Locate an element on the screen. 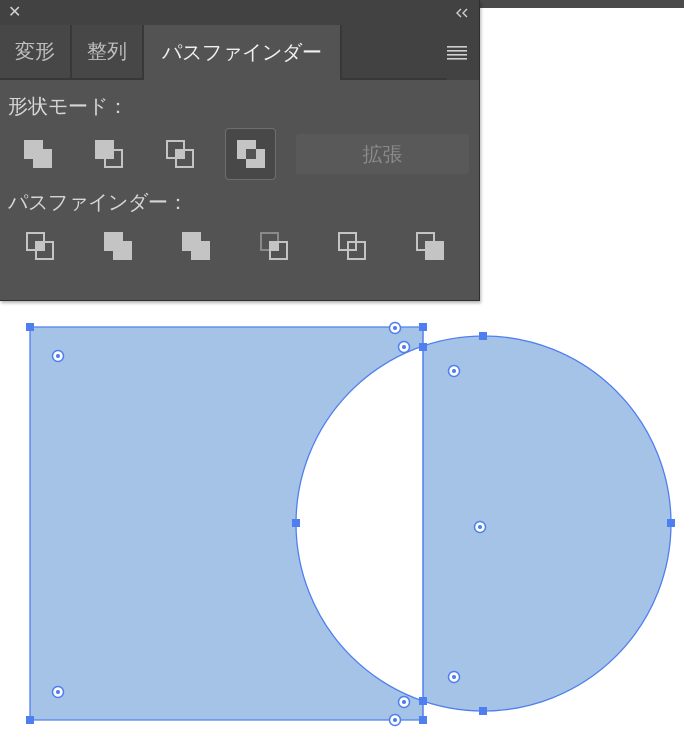  panel-tab: 整列 is located at coordinates (108, 52).